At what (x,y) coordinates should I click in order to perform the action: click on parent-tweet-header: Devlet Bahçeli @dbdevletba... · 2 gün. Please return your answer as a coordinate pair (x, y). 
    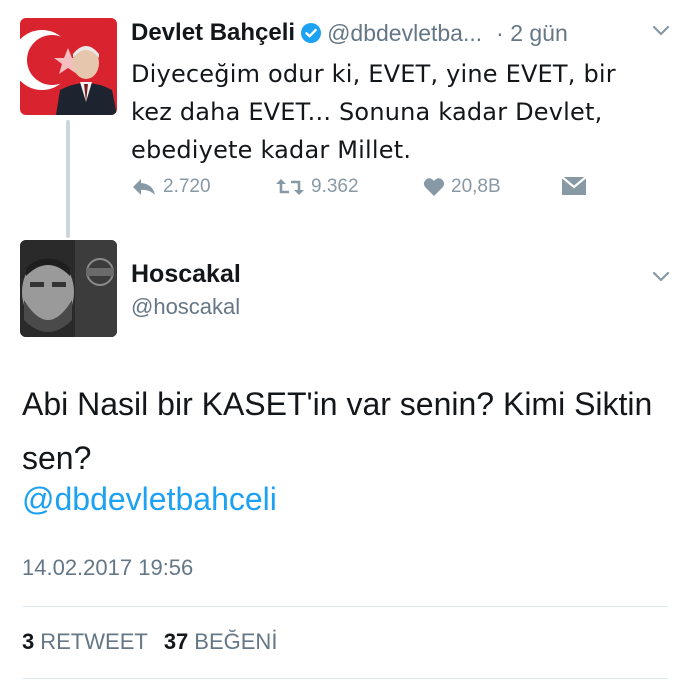
    Looking at the image, I should click on (349, 33).